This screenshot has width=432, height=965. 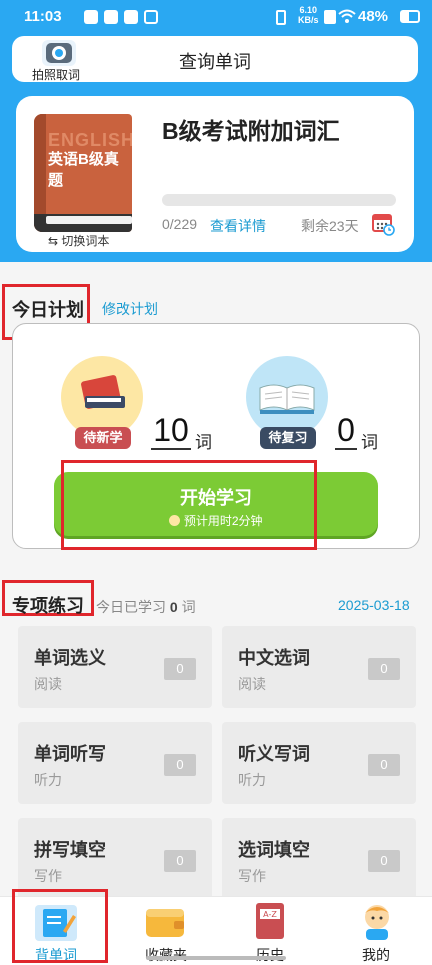 What do you see at coordinates (111, 17) in the screenshot?
I see `tiktok-icon` at bounding box center [111, 17].